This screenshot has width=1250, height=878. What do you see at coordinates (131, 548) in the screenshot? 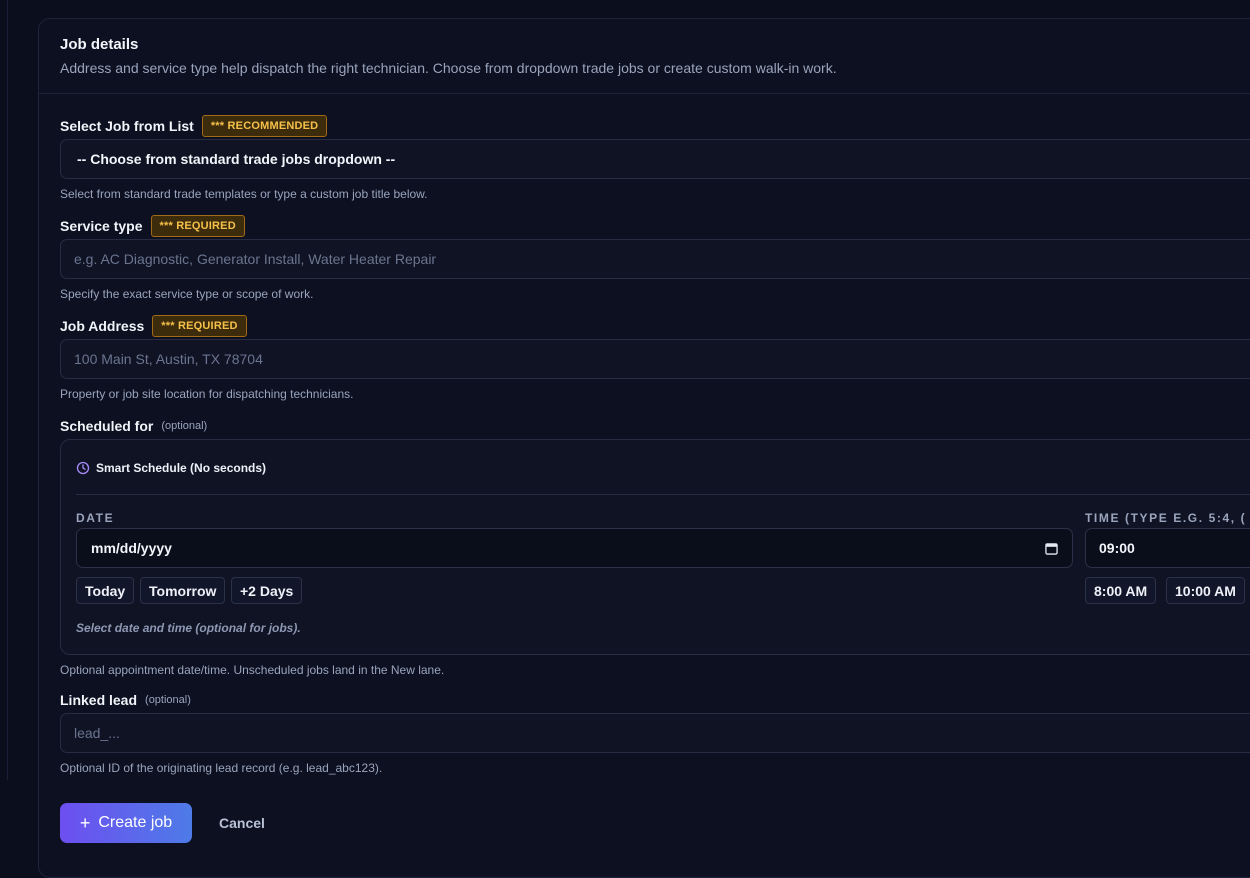
I see `date-value: mm/dd/yyyy` at bounding box center [131, 548].